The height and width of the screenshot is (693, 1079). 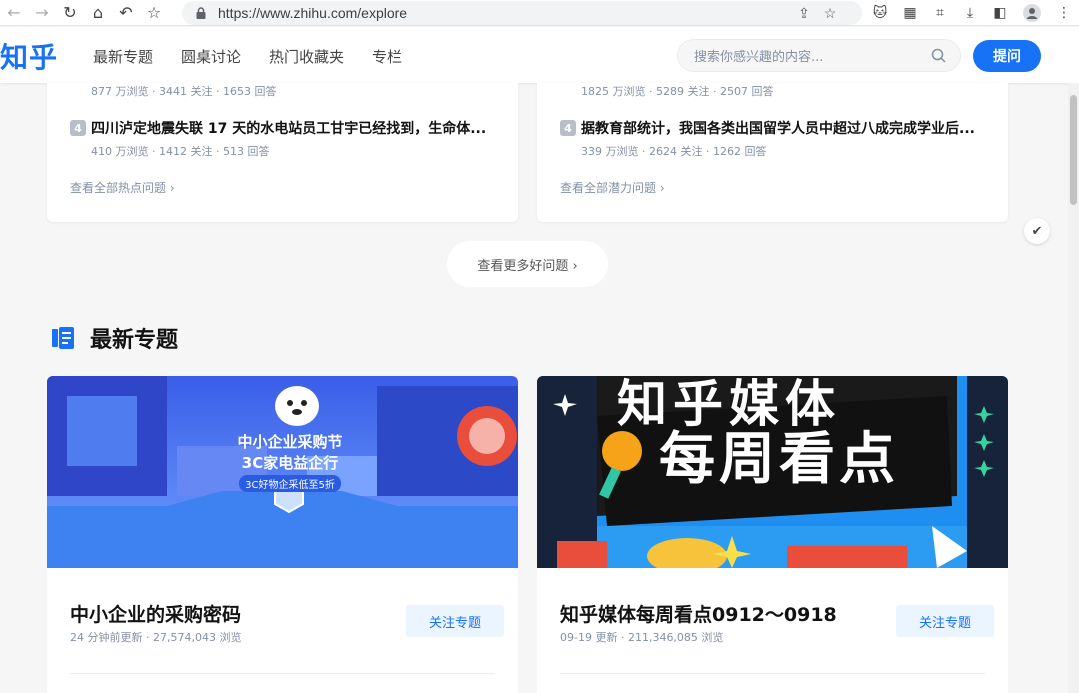 I want to click on side-floating-icon: ✔, so click(x=1037, y=231).